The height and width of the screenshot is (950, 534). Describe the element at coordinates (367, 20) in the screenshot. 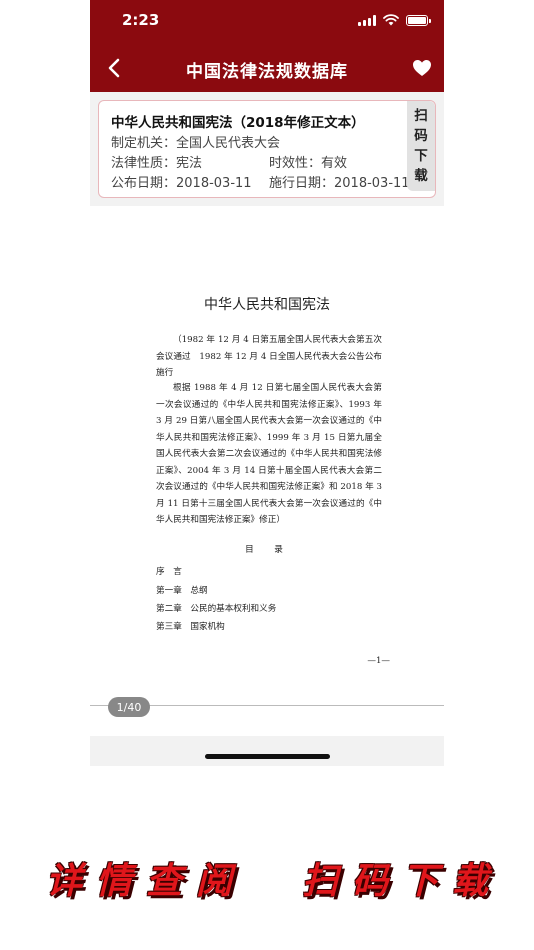

I see `signal-icon` at that location.